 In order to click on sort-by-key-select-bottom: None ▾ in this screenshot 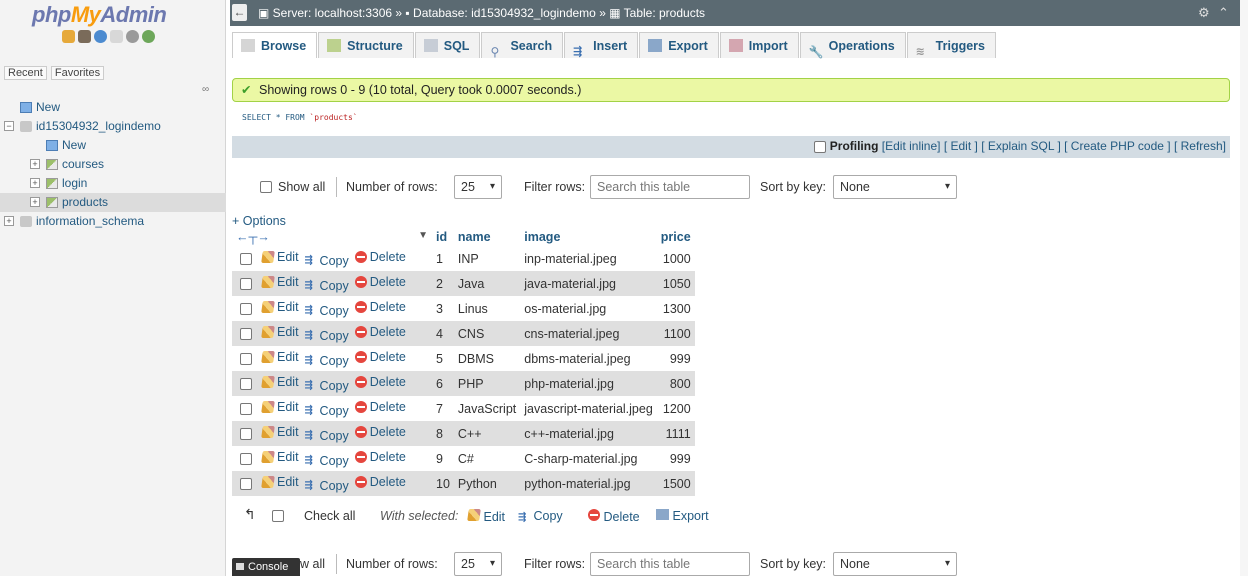, I will do `click(895, 564)`.